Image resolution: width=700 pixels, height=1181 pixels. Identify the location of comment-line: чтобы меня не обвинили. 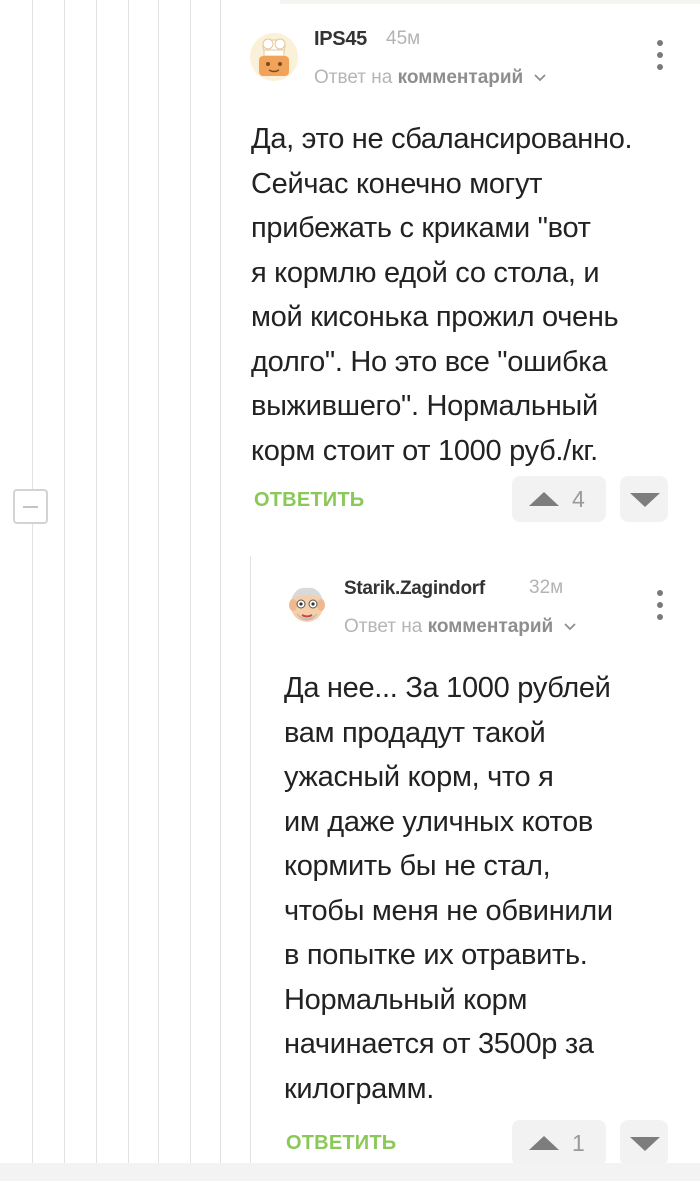
(448, 910).